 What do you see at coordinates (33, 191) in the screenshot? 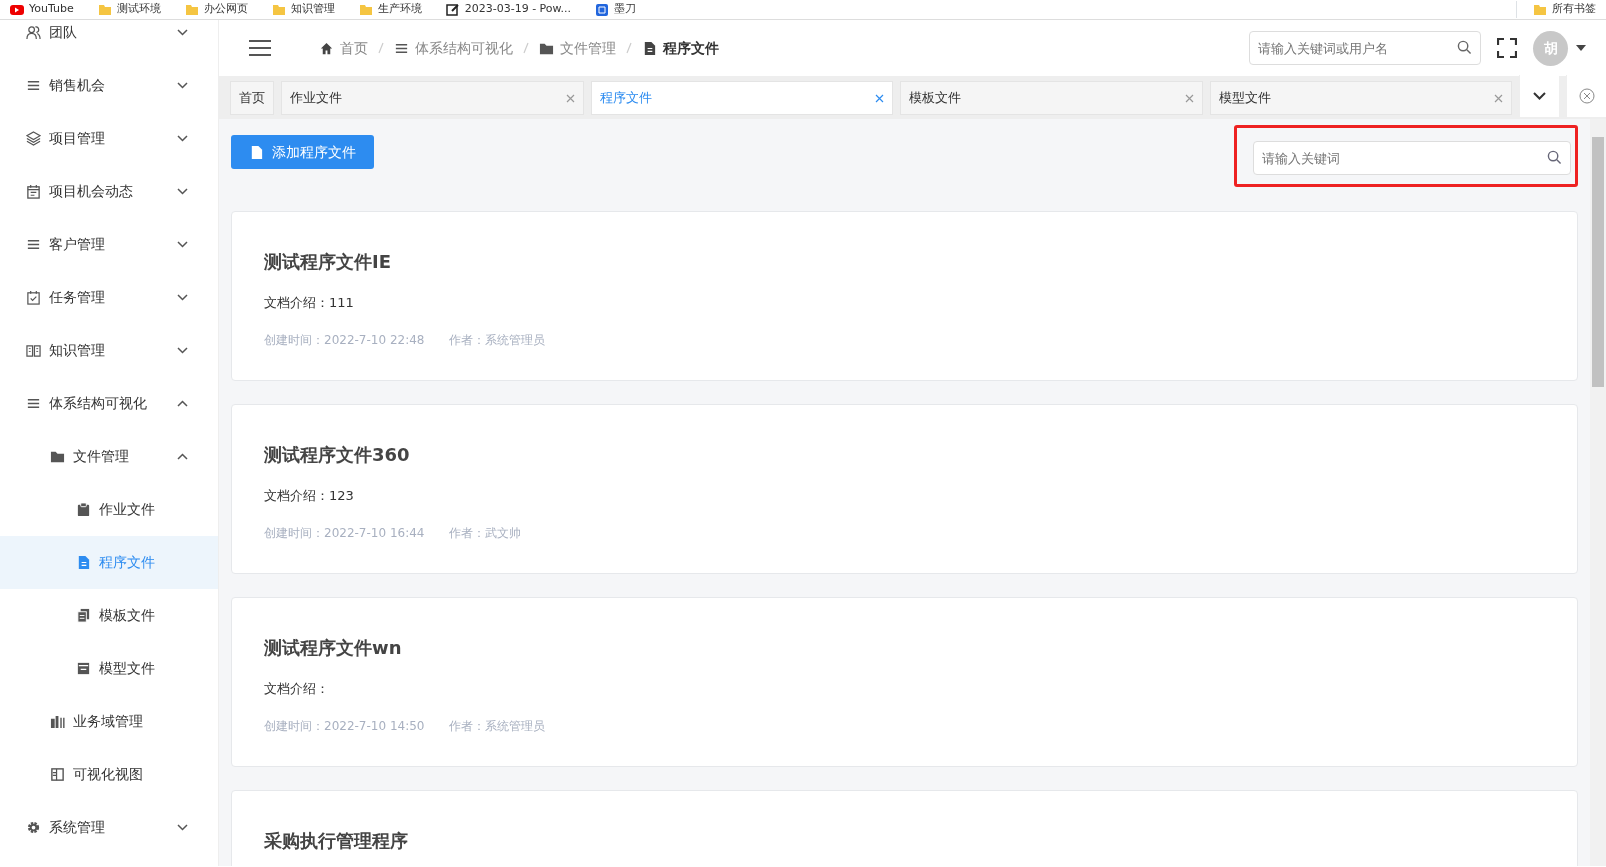
I see `calendar-icon` at bounding box center [33, 191].